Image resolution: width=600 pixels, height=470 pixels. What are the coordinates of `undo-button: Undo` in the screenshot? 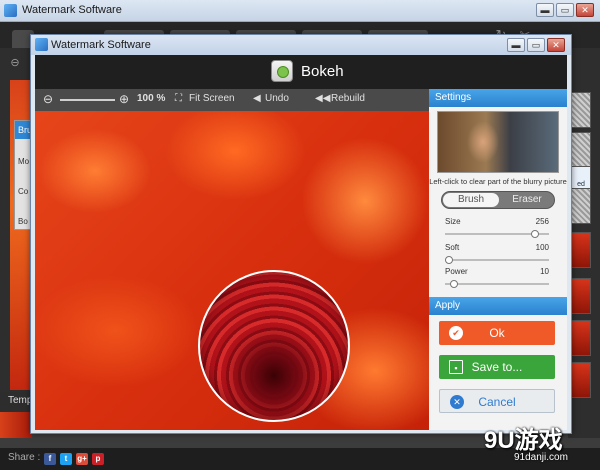 It's located at (277, 98).